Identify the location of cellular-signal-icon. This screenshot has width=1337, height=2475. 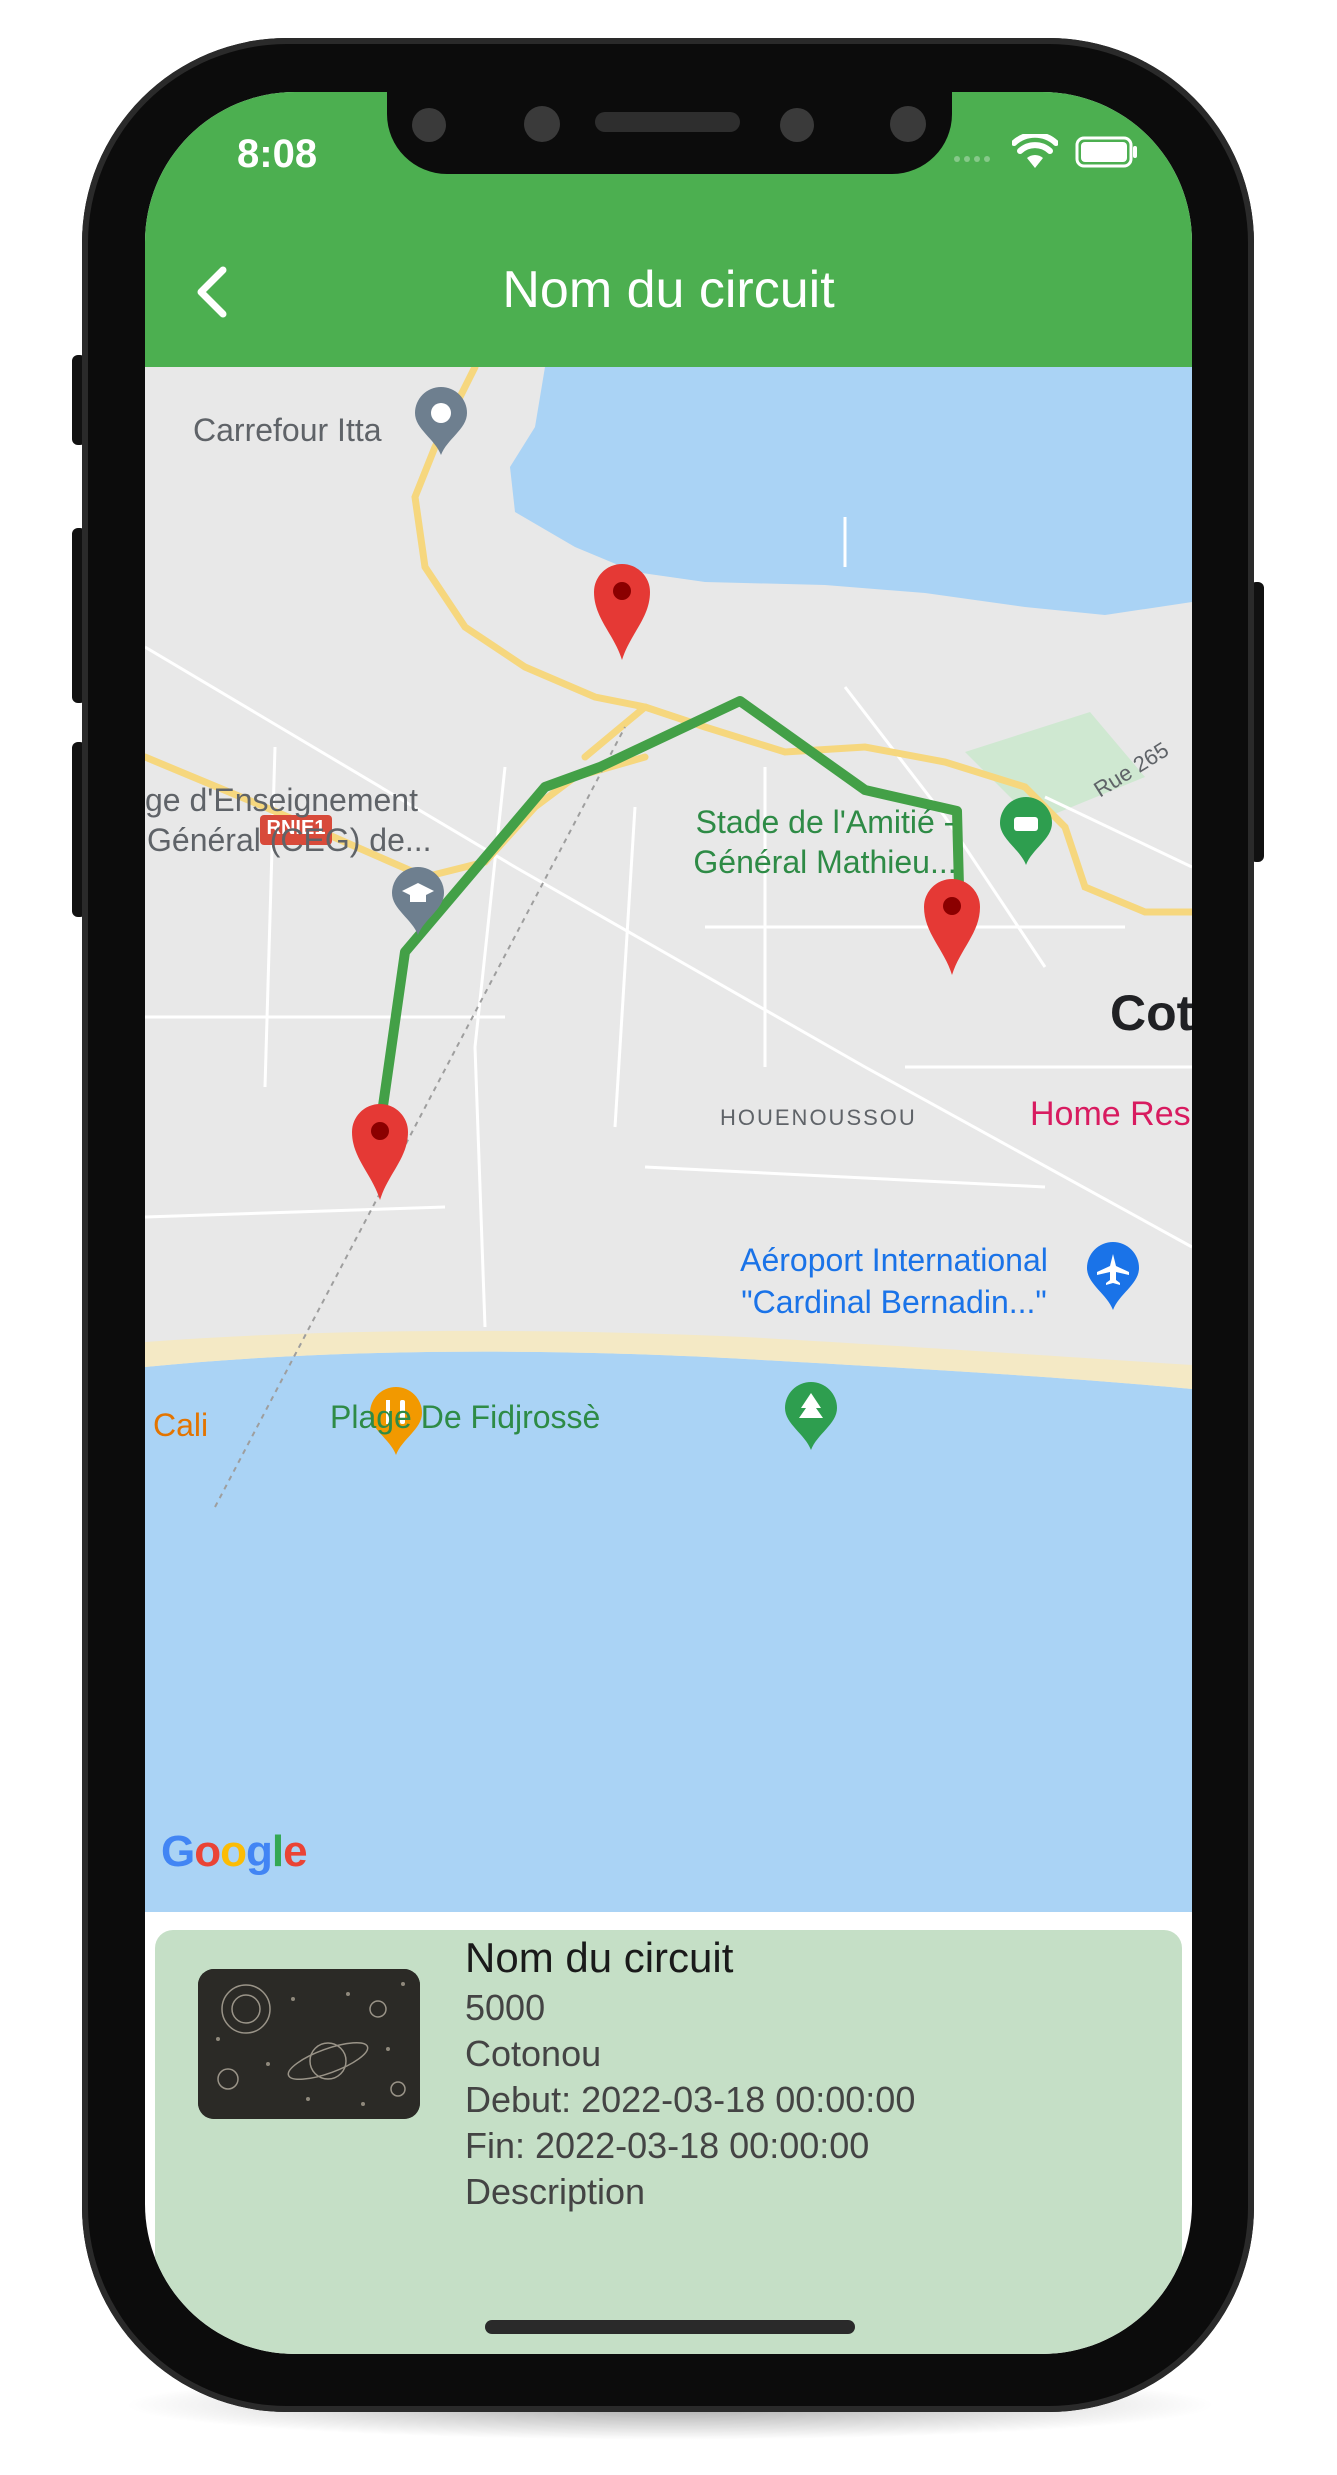
(976, 159).